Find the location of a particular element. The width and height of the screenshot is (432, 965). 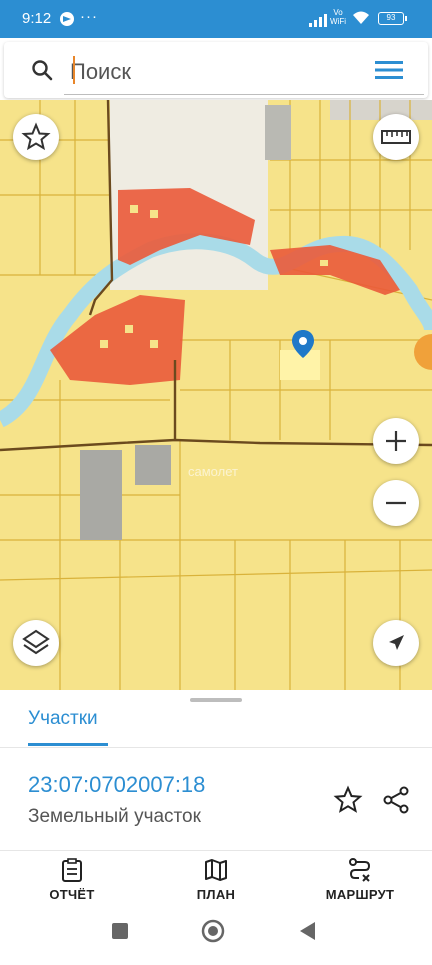

parcel-type-label: Земельный участок is located at coordinates (114, 816).